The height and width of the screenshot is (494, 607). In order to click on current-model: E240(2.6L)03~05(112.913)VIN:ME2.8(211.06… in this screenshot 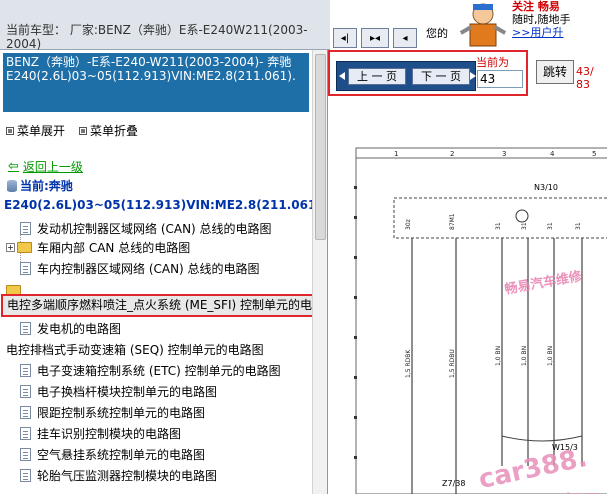, I will do `click(163, 205)`.